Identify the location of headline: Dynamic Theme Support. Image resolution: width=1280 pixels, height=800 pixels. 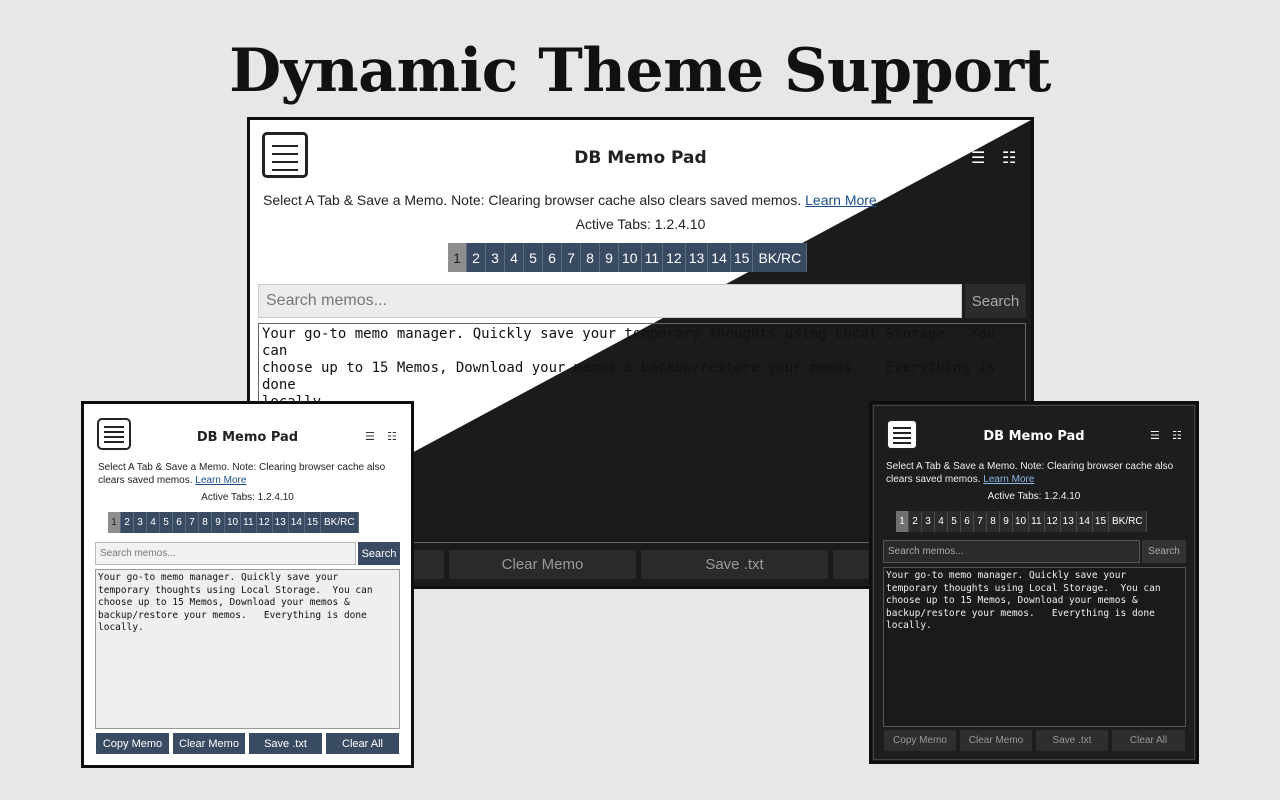
(640, 71).